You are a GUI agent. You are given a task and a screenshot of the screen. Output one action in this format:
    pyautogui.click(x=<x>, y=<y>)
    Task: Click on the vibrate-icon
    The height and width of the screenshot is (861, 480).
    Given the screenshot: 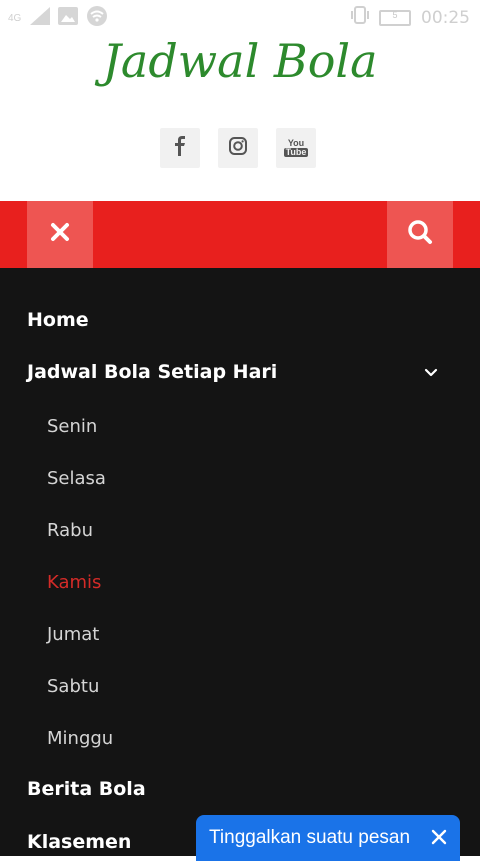 What is the action you would take?
    pyautogui.click(x=360, y=17)
    